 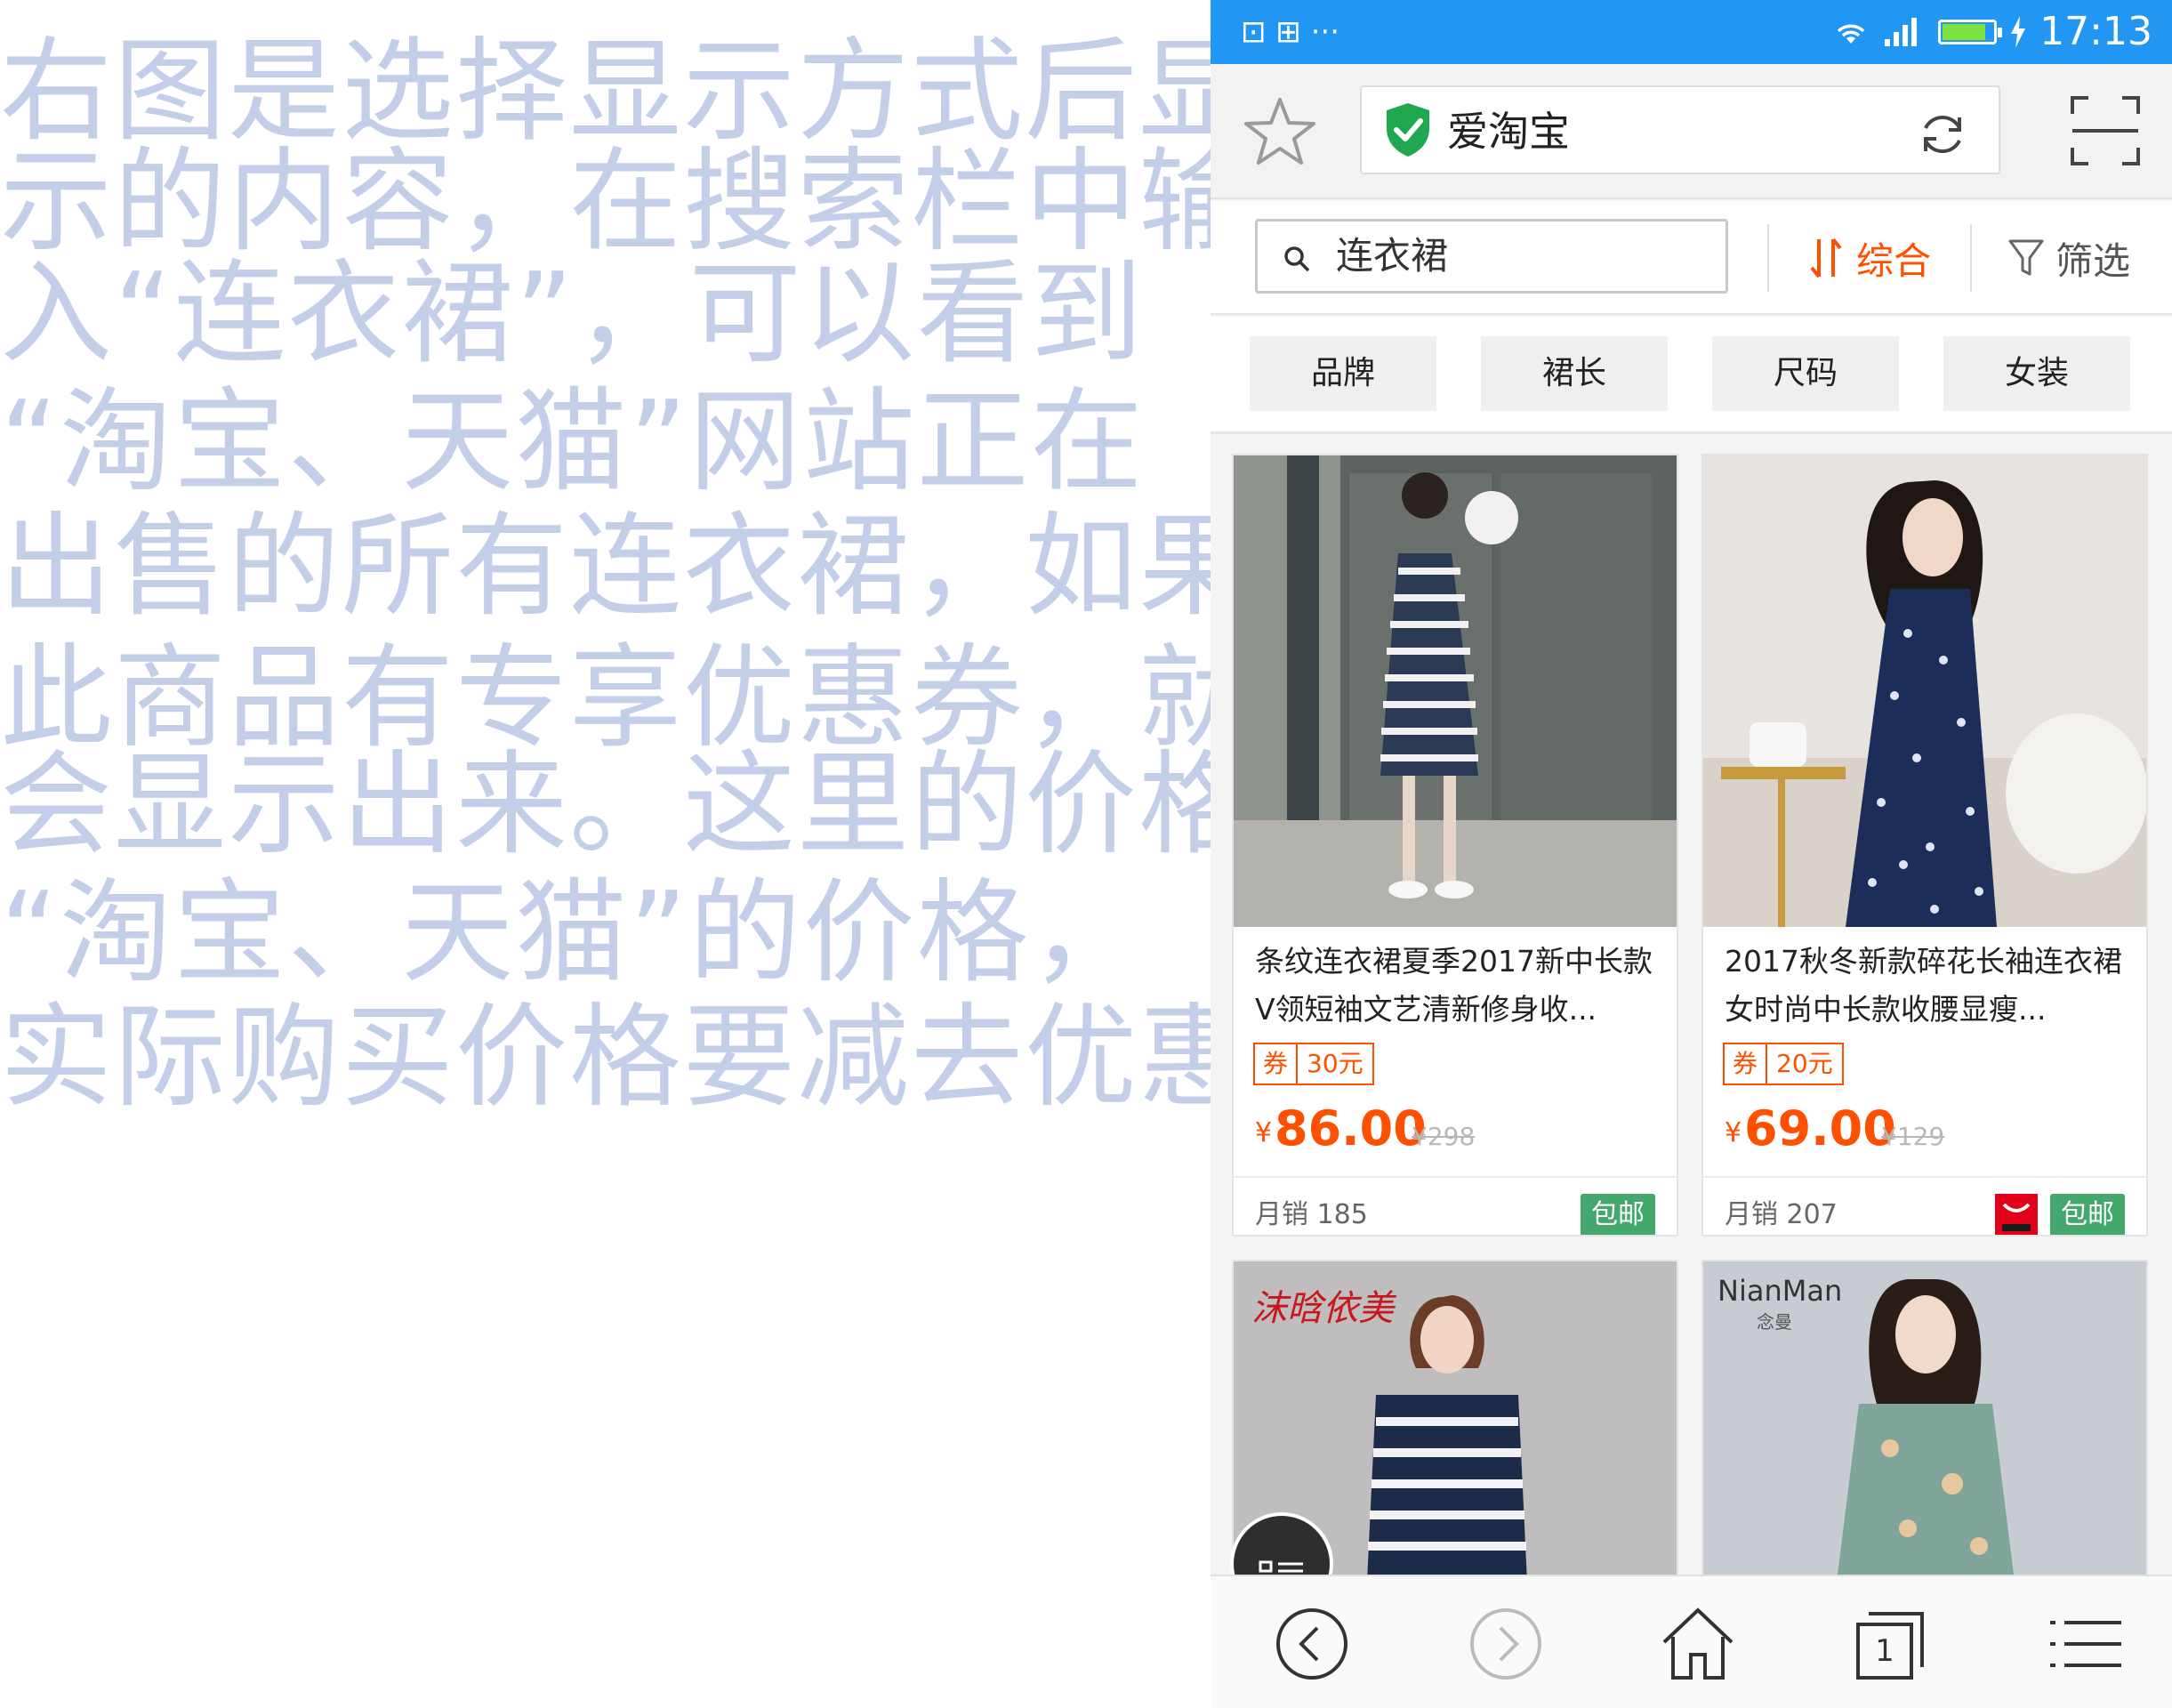 What do you see at coordinates (1805, 1063) in the screenshot?
I see `coupon-value: 20元` at bounding box center [1805, 1063].